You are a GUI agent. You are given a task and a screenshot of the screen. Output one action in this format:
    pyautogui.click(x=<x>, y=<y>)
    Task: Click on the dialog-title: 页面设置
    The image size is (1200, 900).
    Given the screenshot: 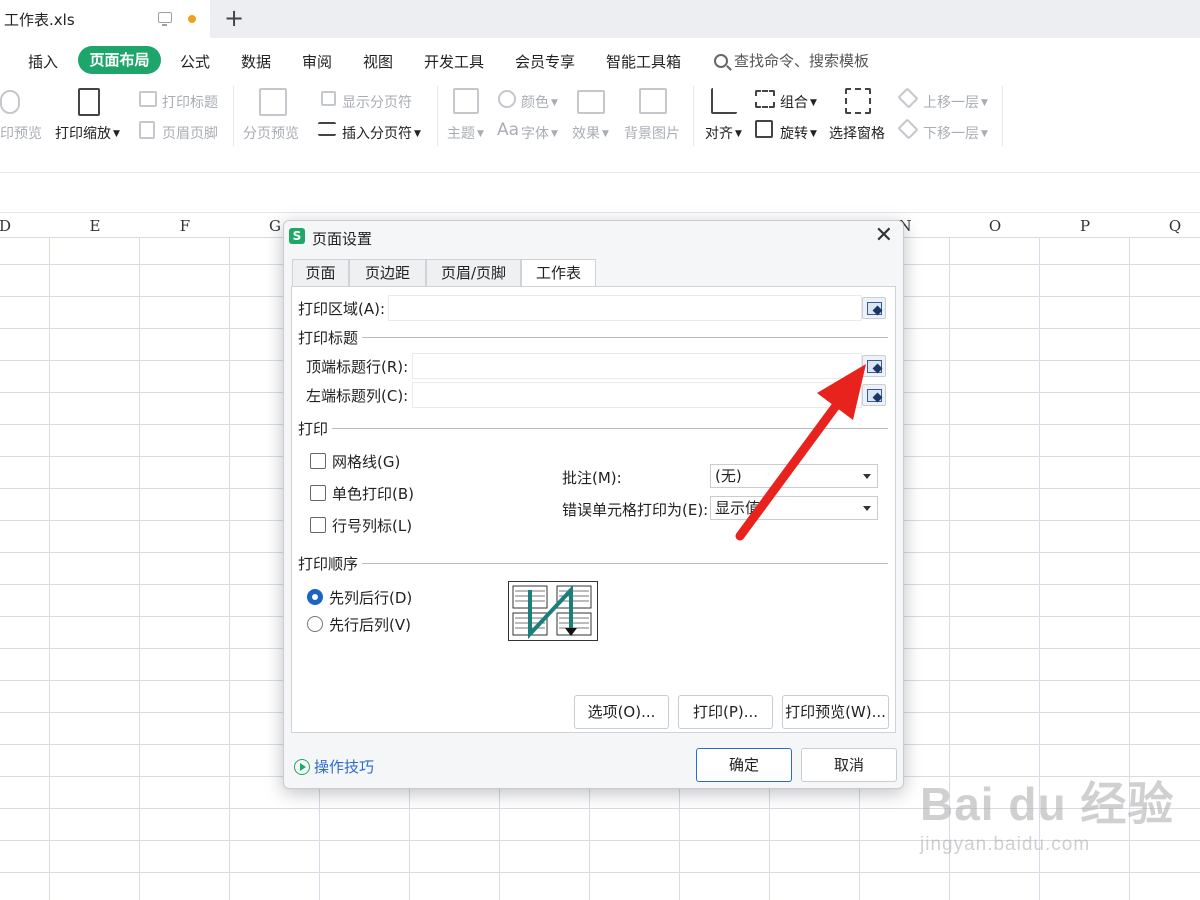 What is the action you would take?
    pyautogui.click(x=342, y=239)
    